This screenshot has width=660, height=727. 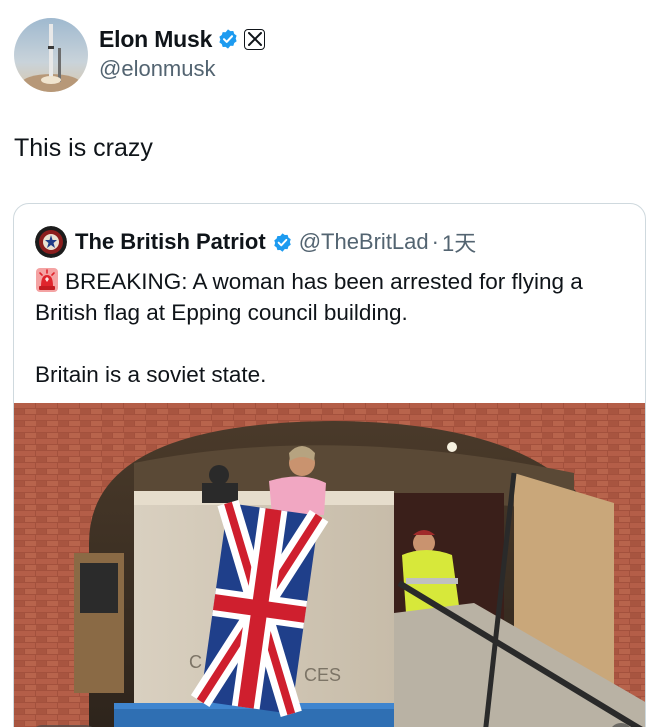 I want to click on quoted-author-avatar, so click(x=51, y=242).